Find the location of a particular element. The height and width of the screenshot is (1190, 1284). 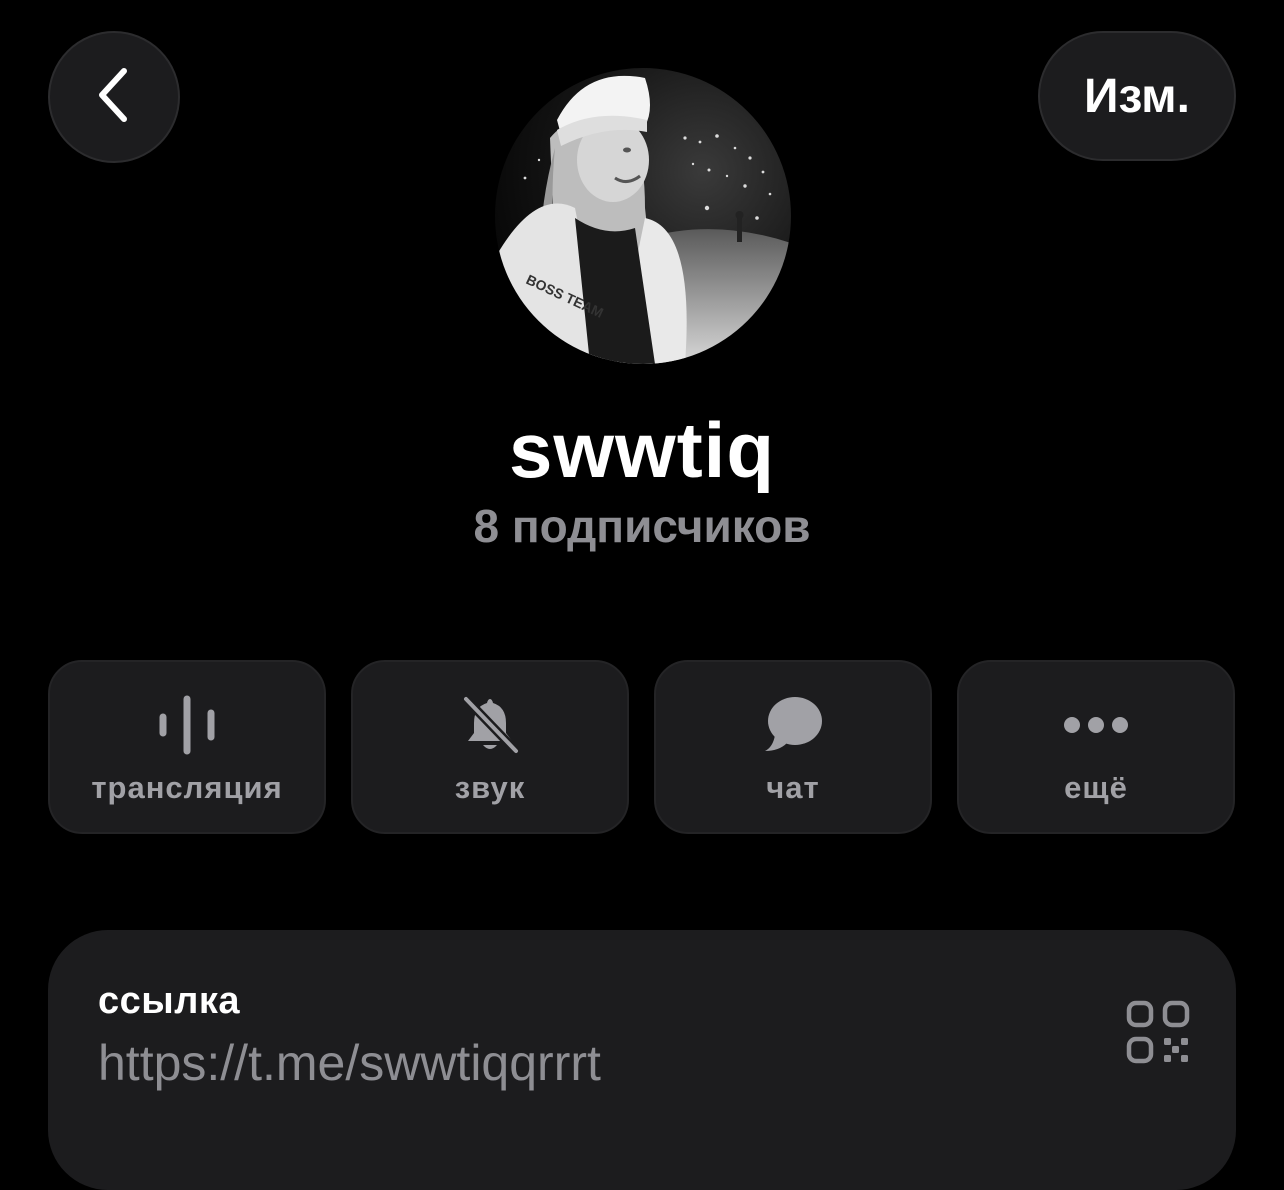

action-bar: трансляция звук чат ещё is located at coordinates (642, 747).